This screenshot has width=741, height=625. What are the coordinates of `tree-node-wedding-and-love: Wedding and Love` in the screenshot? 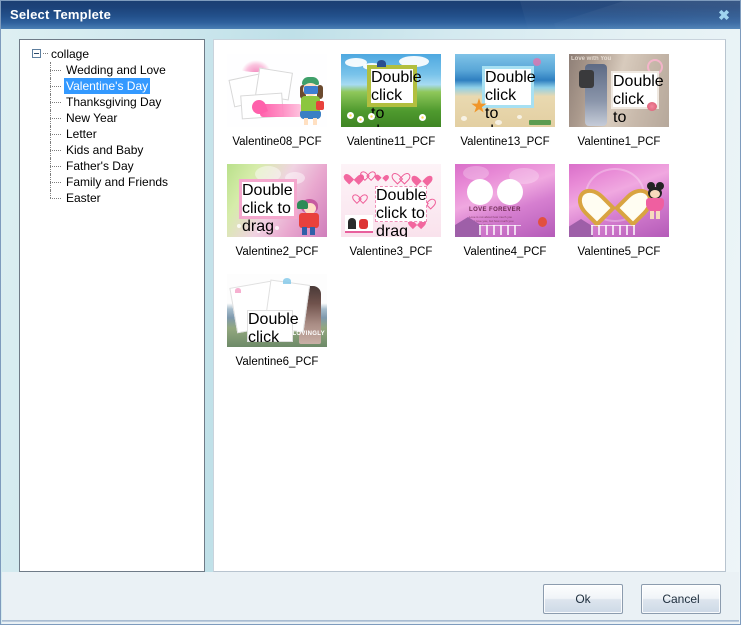 It's located at (112, 70).